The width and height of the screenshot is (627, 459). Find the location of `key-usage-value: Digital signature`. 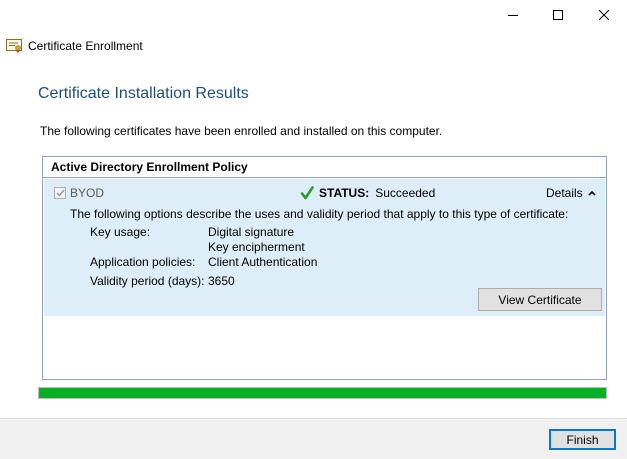

key-usage-value: Digital signature is located at coordinates (251, 232).